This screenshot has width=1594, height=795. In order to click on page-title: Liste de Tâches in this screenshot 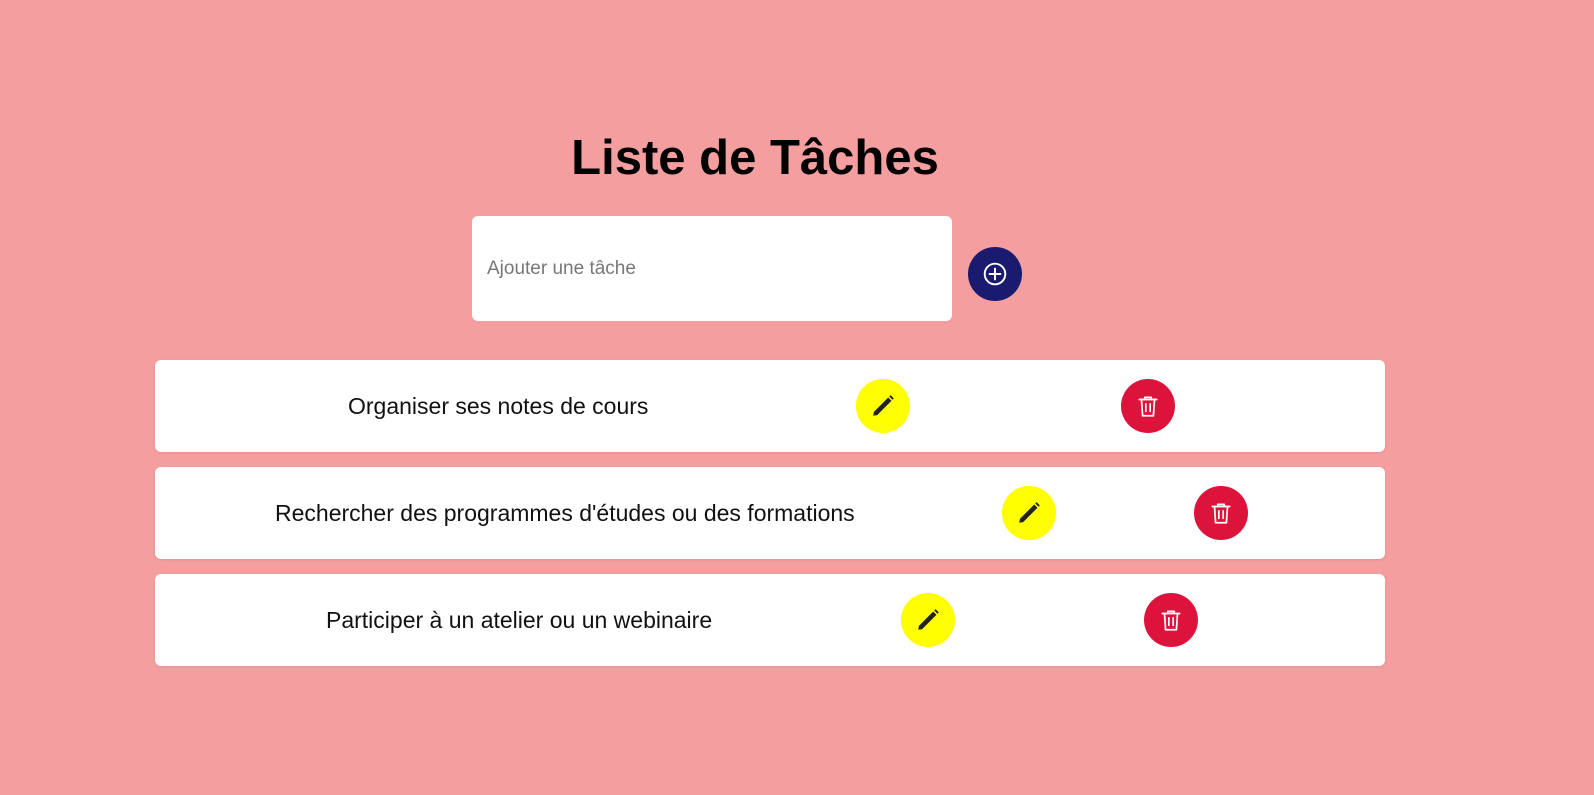, I will do `click(755, 158)`.